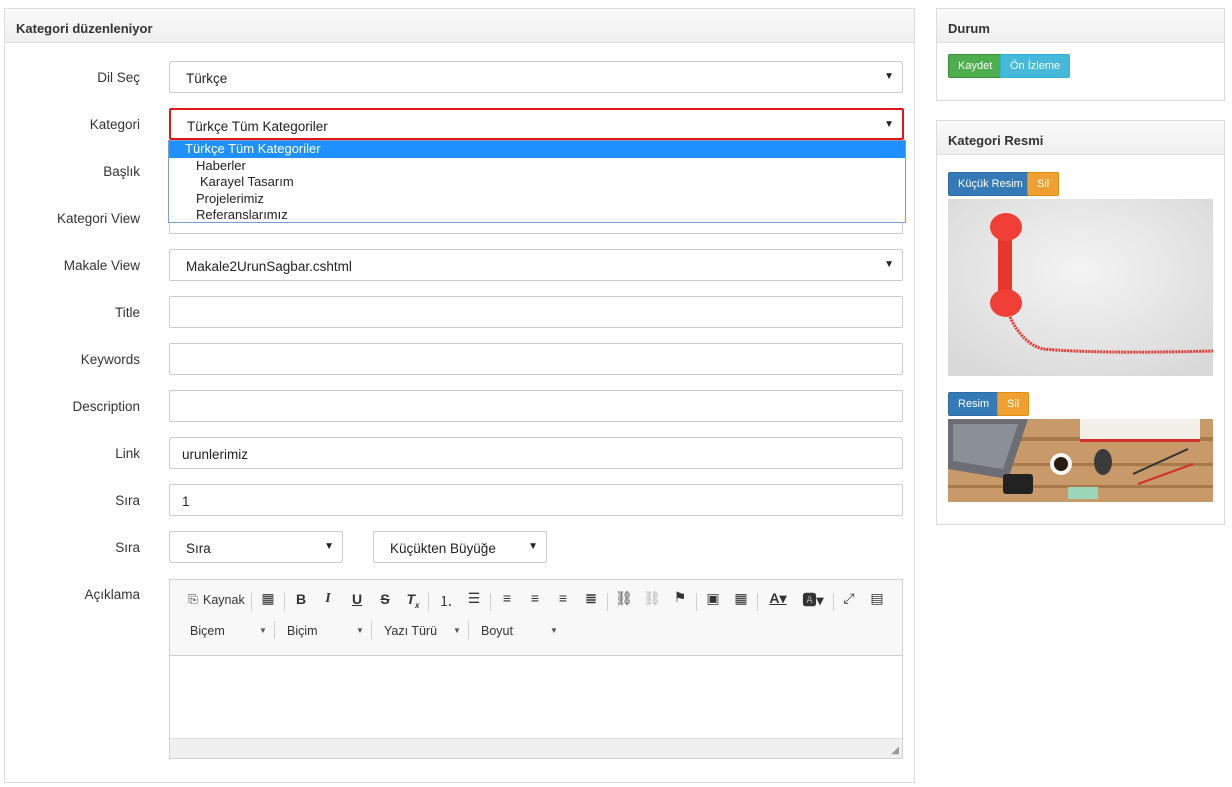 This screenshot has width=1232, height=787. I want to click on delete-image-button: Sil, so click(1013, 404).